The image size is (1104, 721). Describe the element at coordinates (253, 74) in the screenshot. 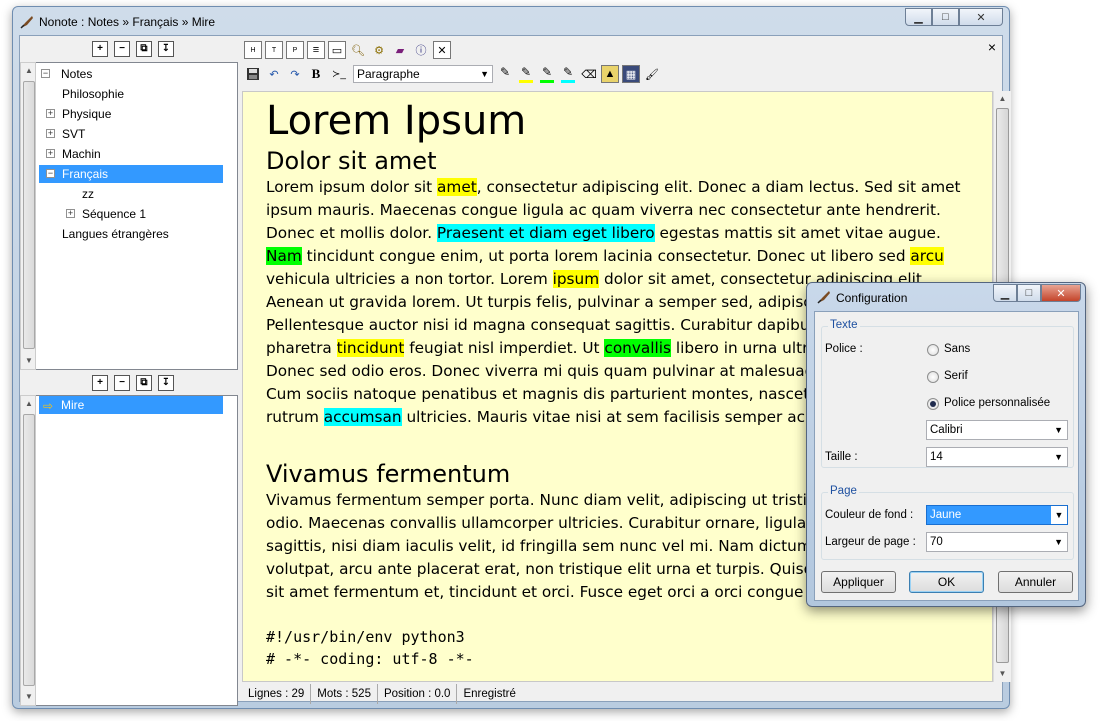

I see `save-icon` at that location.